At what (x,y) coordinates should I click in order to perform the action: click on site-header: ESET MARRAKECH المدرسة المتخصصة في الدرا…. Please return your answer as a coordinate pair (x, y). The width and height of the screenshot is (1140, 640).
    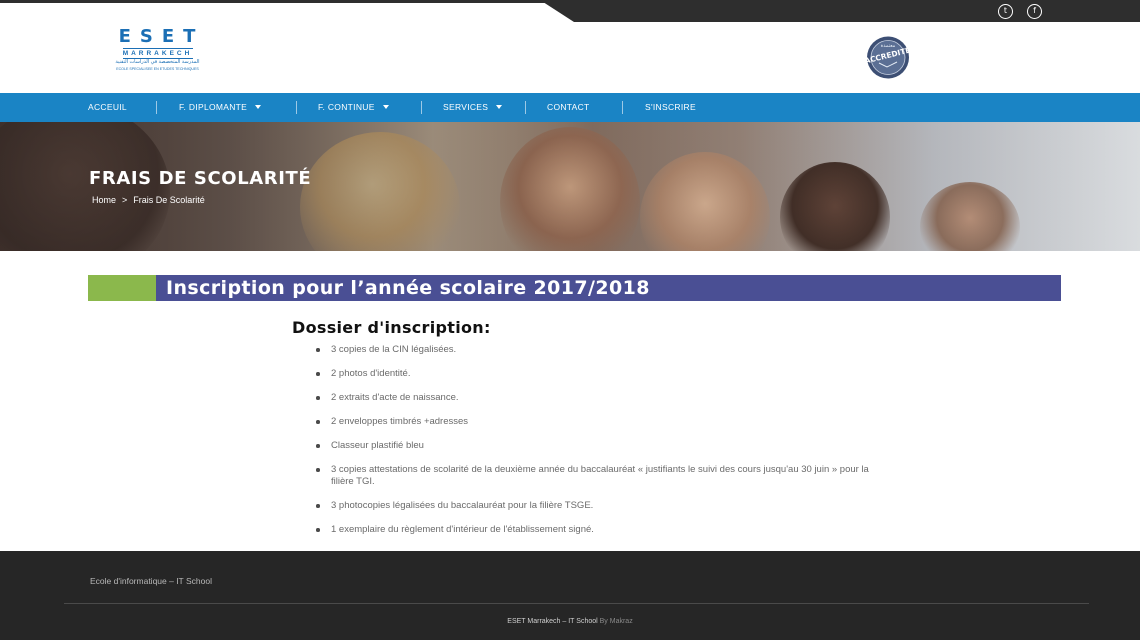
    Looking at the image, I should click on (570, 57).